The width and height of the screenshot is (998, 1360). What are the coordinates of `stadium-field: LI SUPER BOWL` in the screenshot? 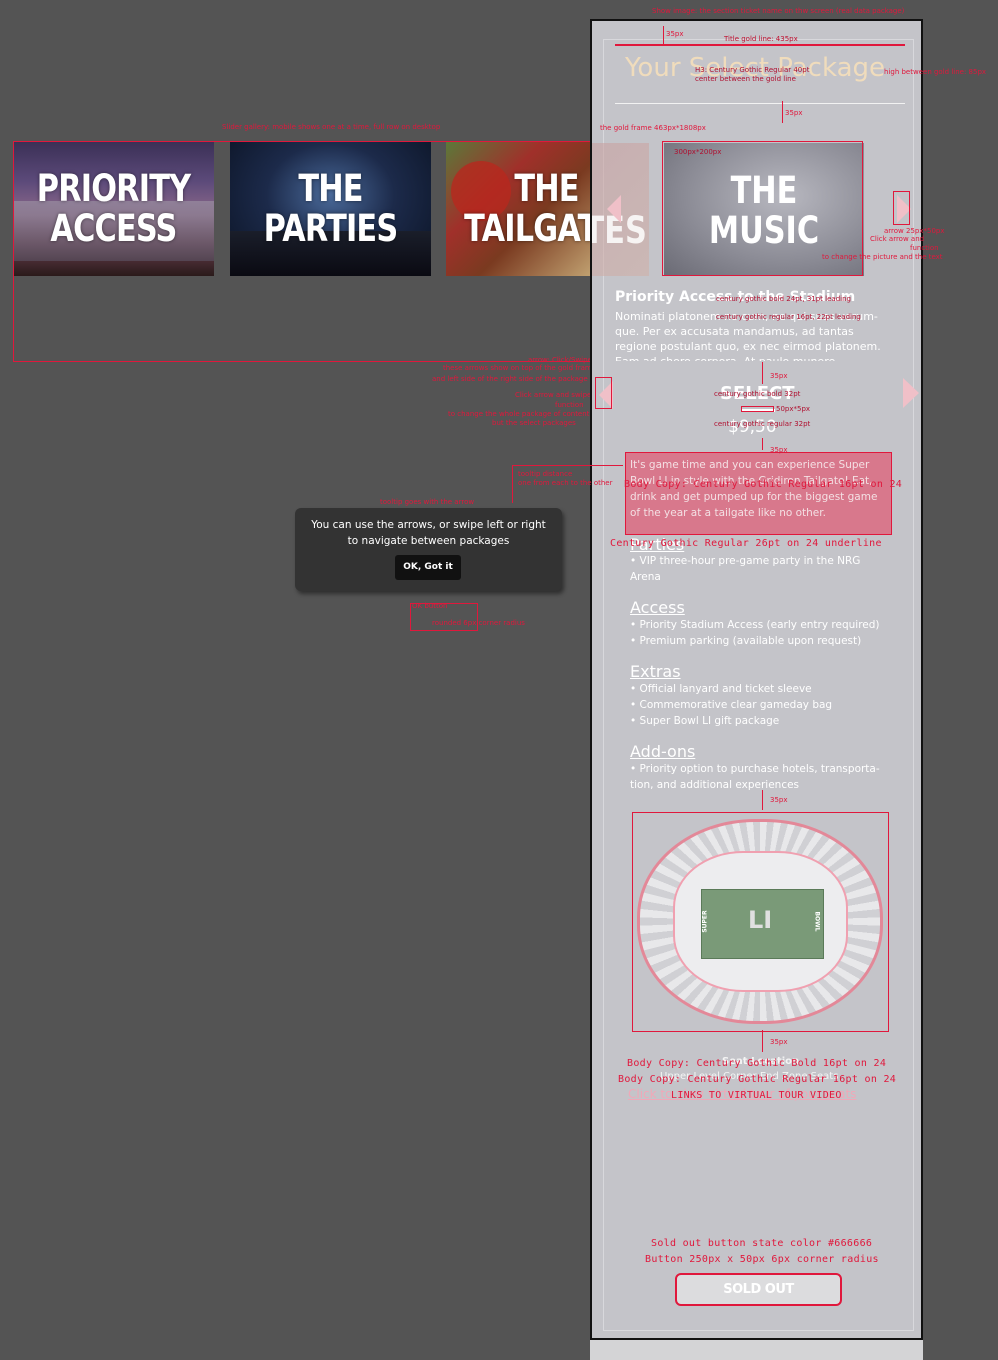 It's located at (762, 924).